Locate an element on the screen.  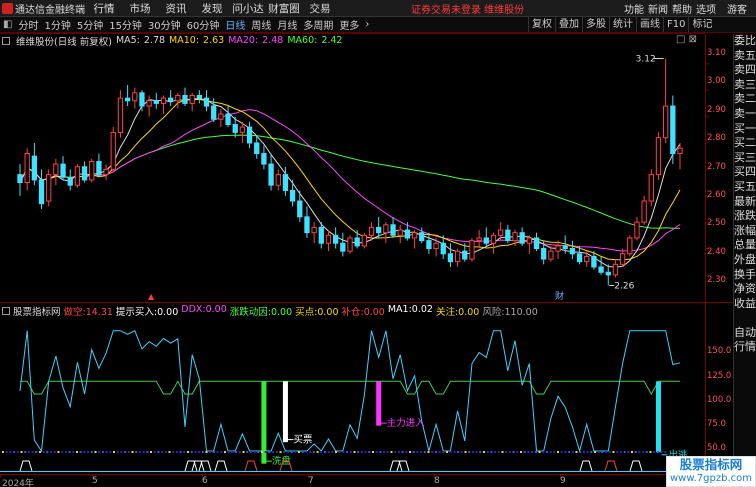
sidebar-item: 卖五 is located at coordinates (745, 56).